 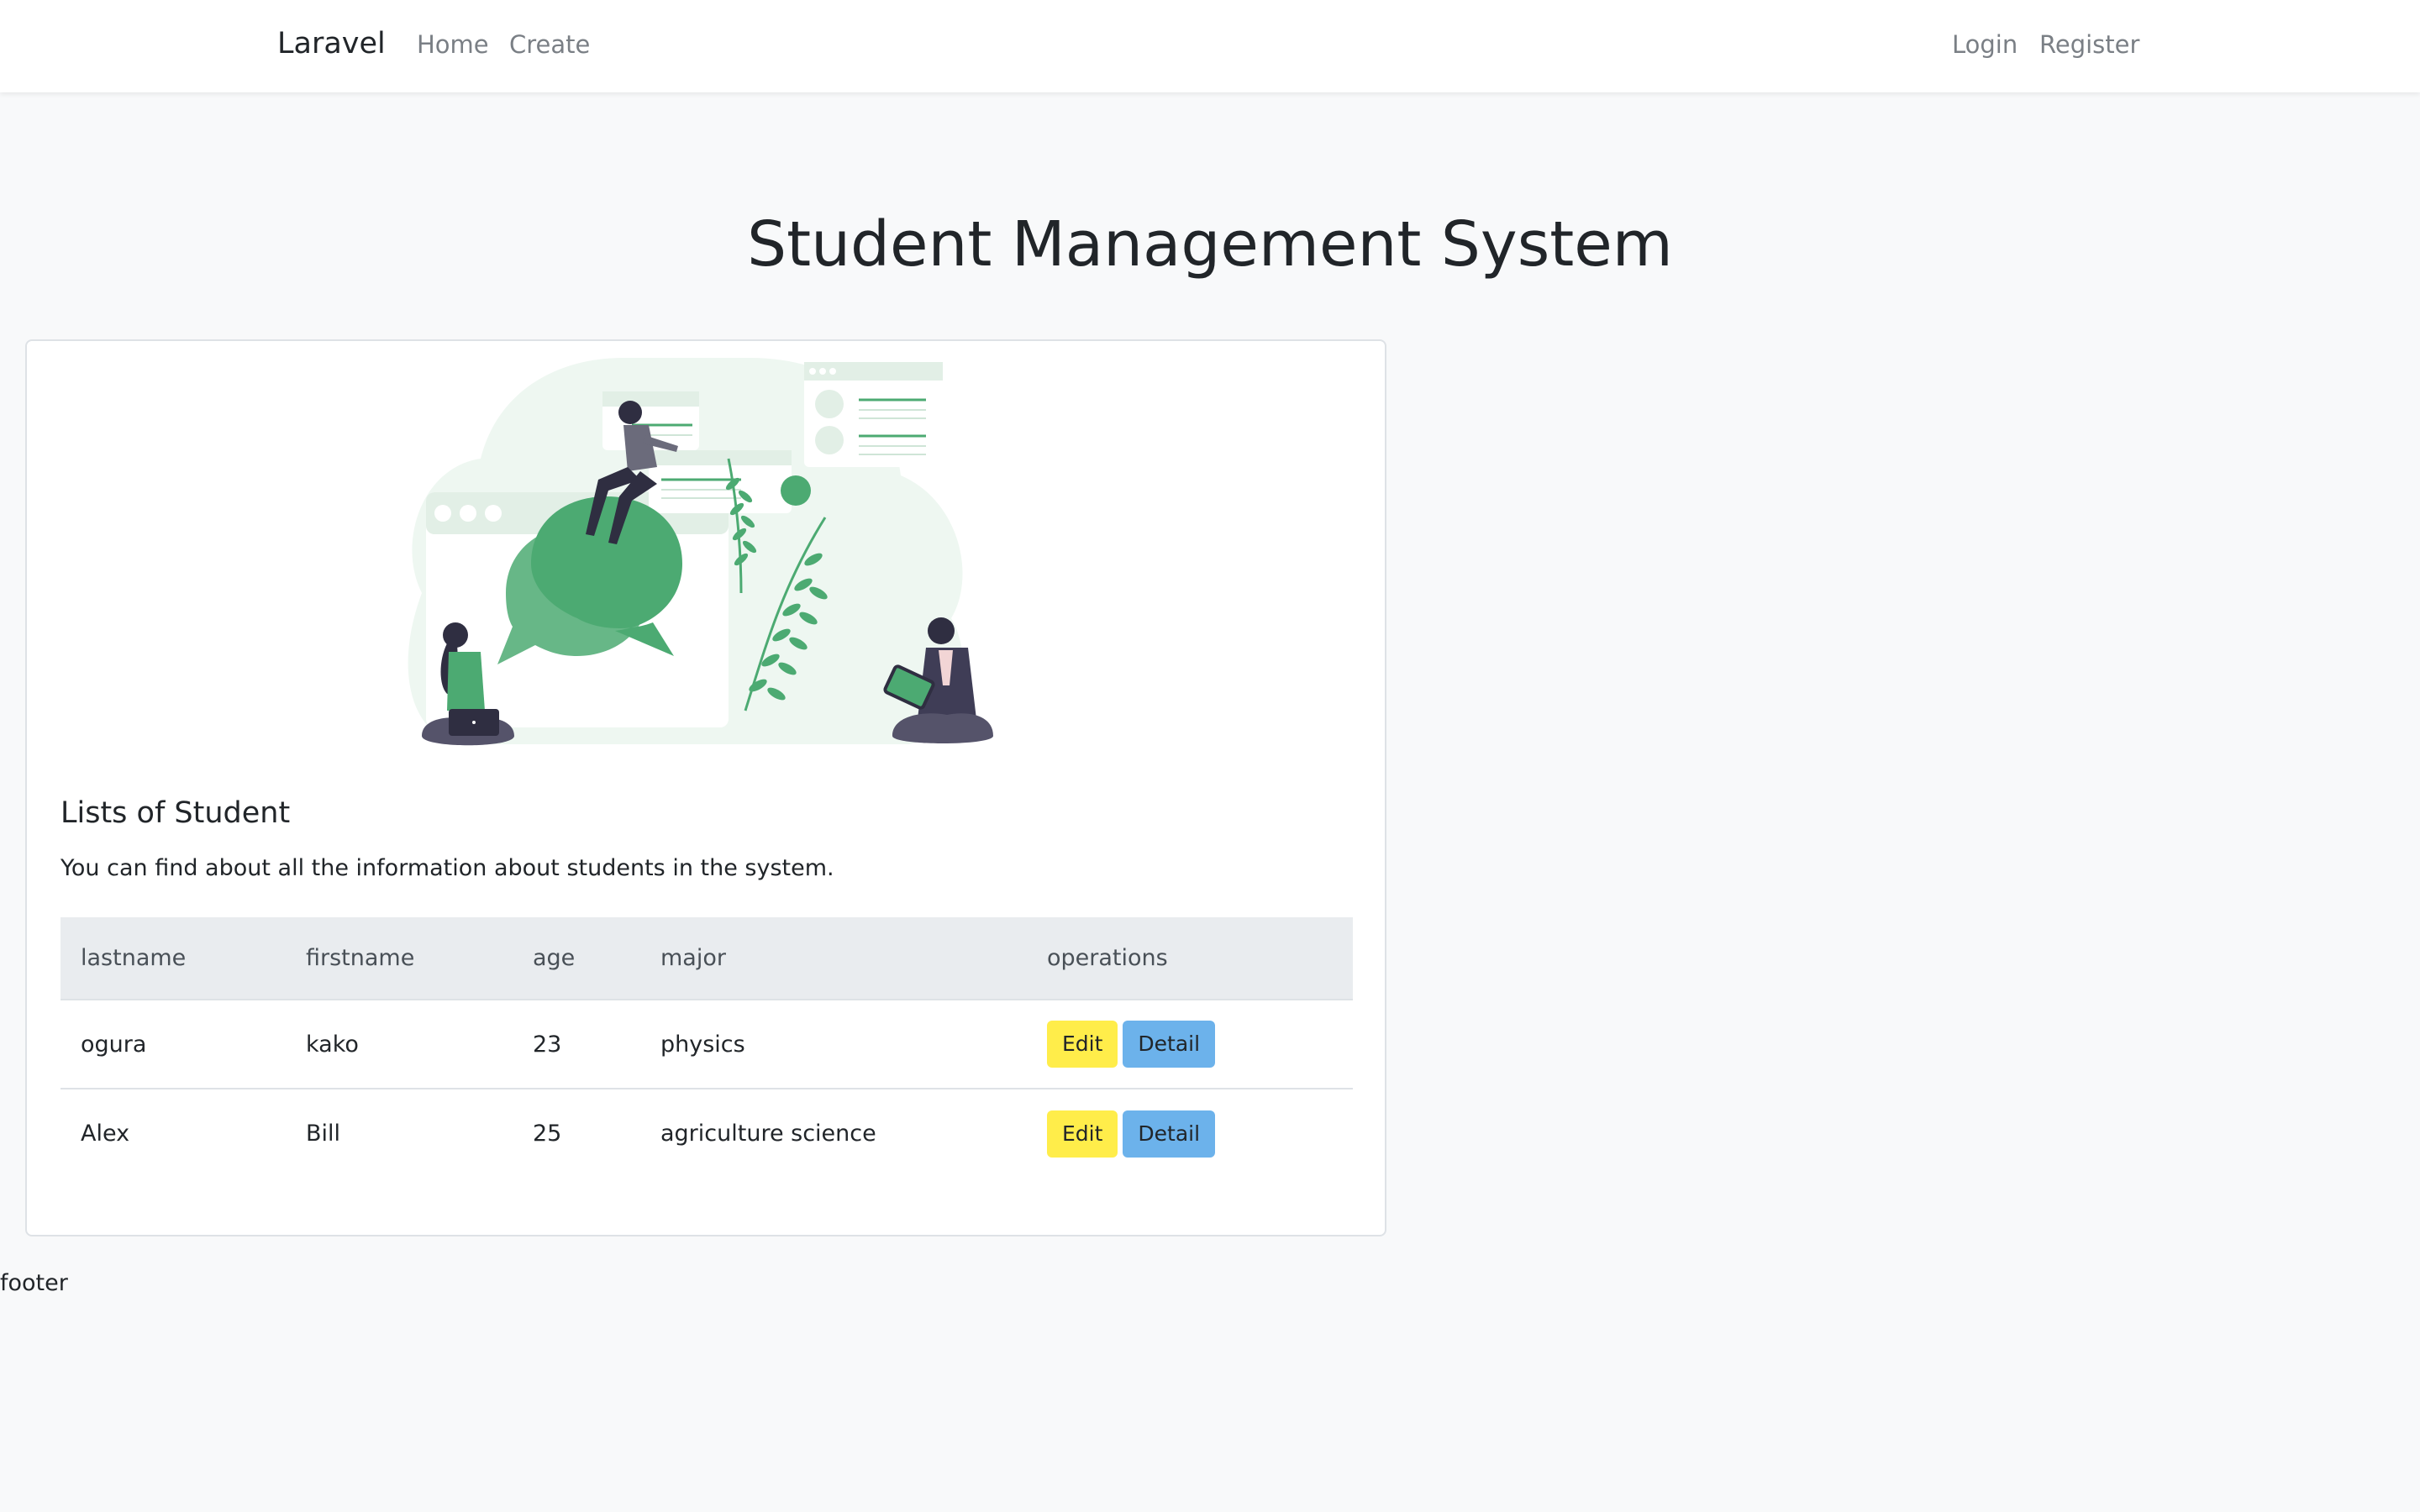 I want to click on column-header-lastname: lastname, so click(x=173, y=958).